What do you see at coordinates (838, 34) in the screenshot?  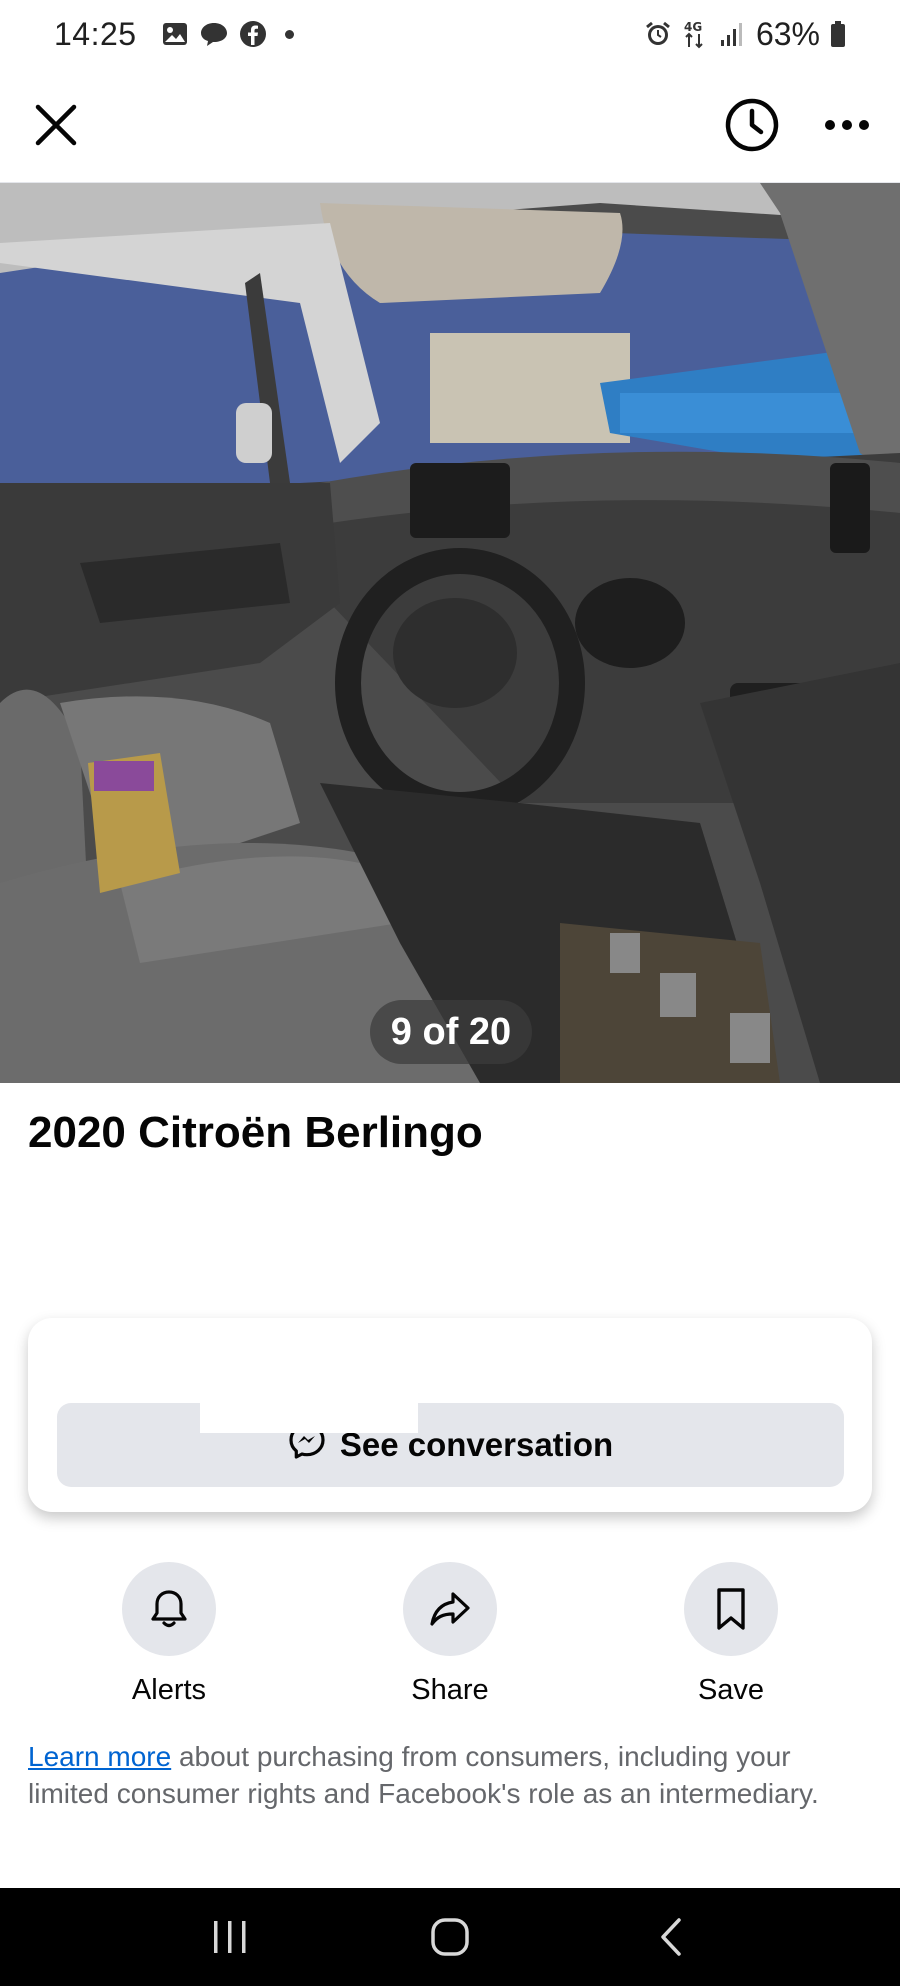 I see `battery-icon` at bounding box center [838, 34].